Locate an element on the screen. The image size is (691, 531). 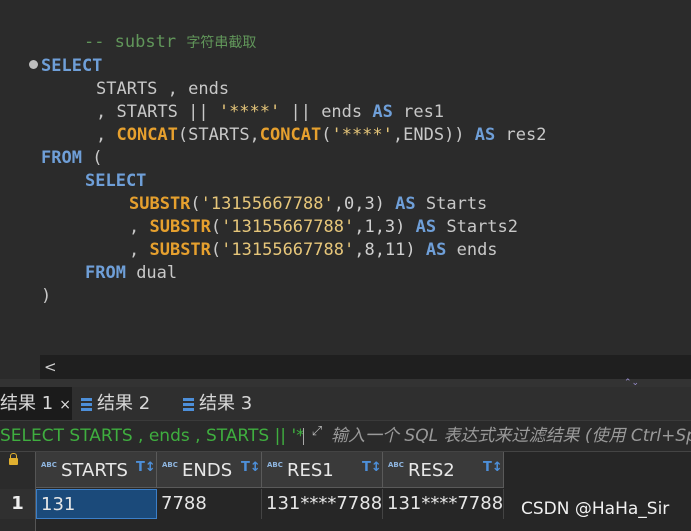
code-line-2: STARTS , ends is located at coordinates (162, 89).